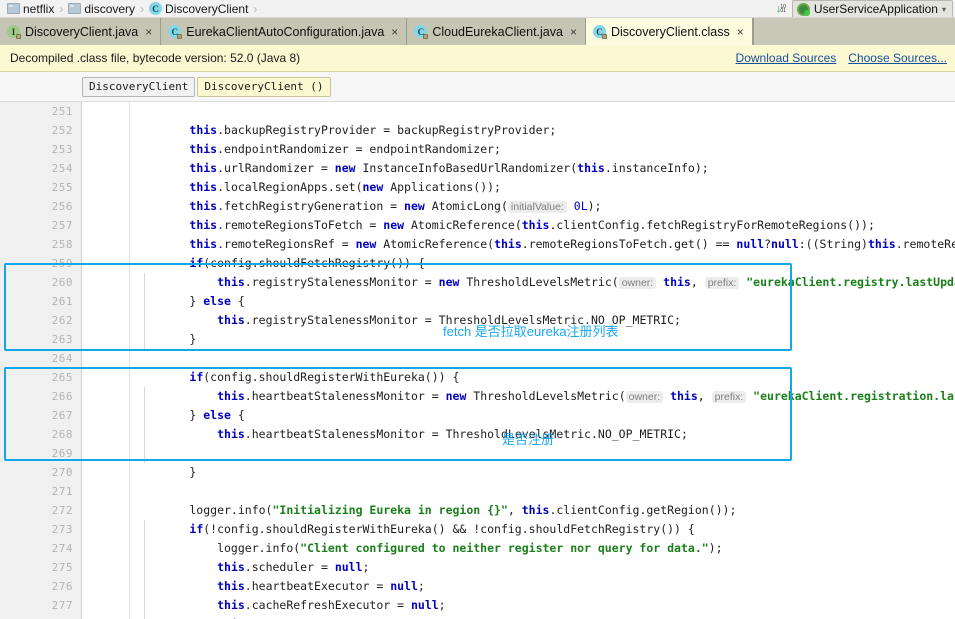 The width and height of the screenshot is (955, 619). What do you see at coordinates (853, 31) in the screenshot?
I see `tab-bar-filler` at bounding box center [853, 31].